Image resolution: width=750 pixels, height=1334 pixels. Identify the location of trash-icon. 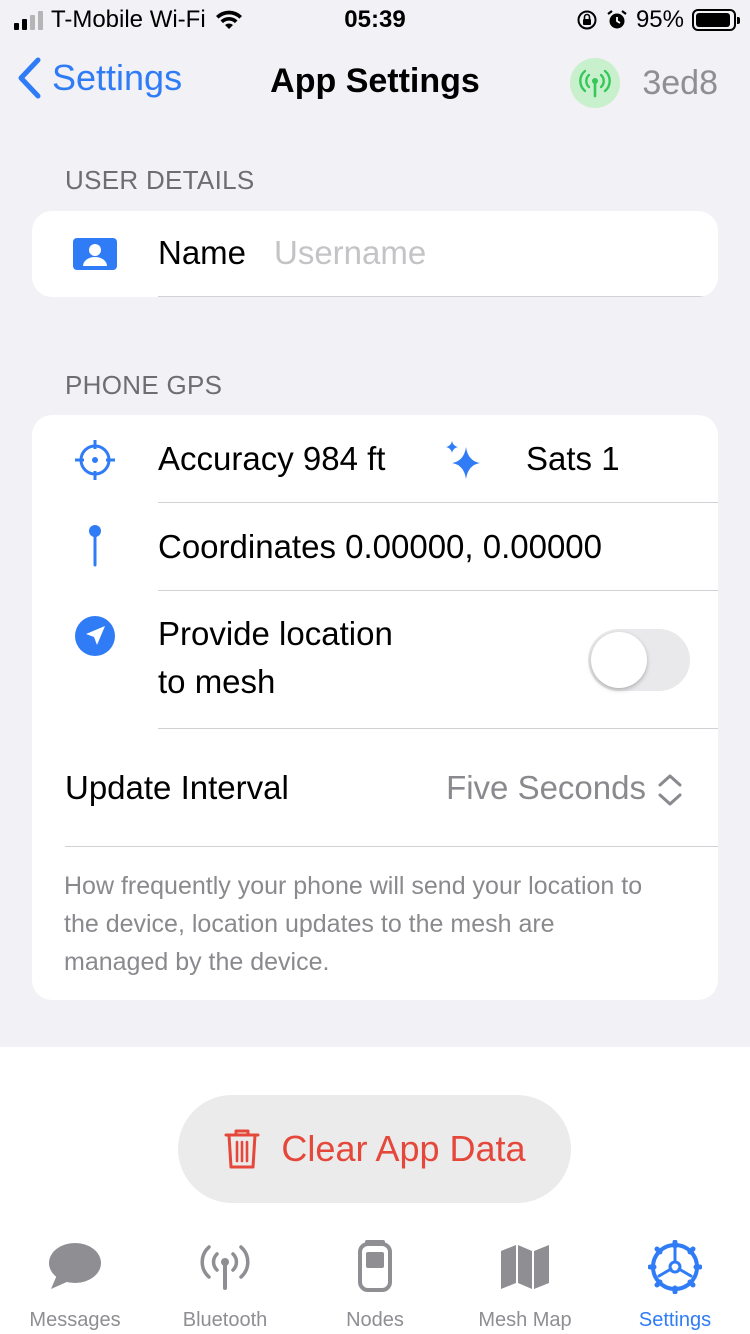
(242, 1149).